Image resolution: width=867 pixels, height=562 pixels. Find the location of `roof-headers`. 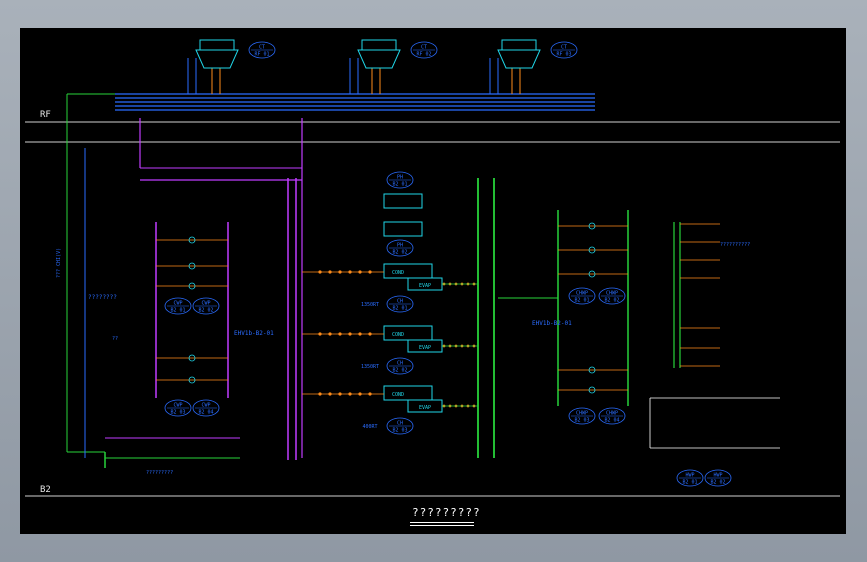

roof-headers is located at coordinates (355, 102).